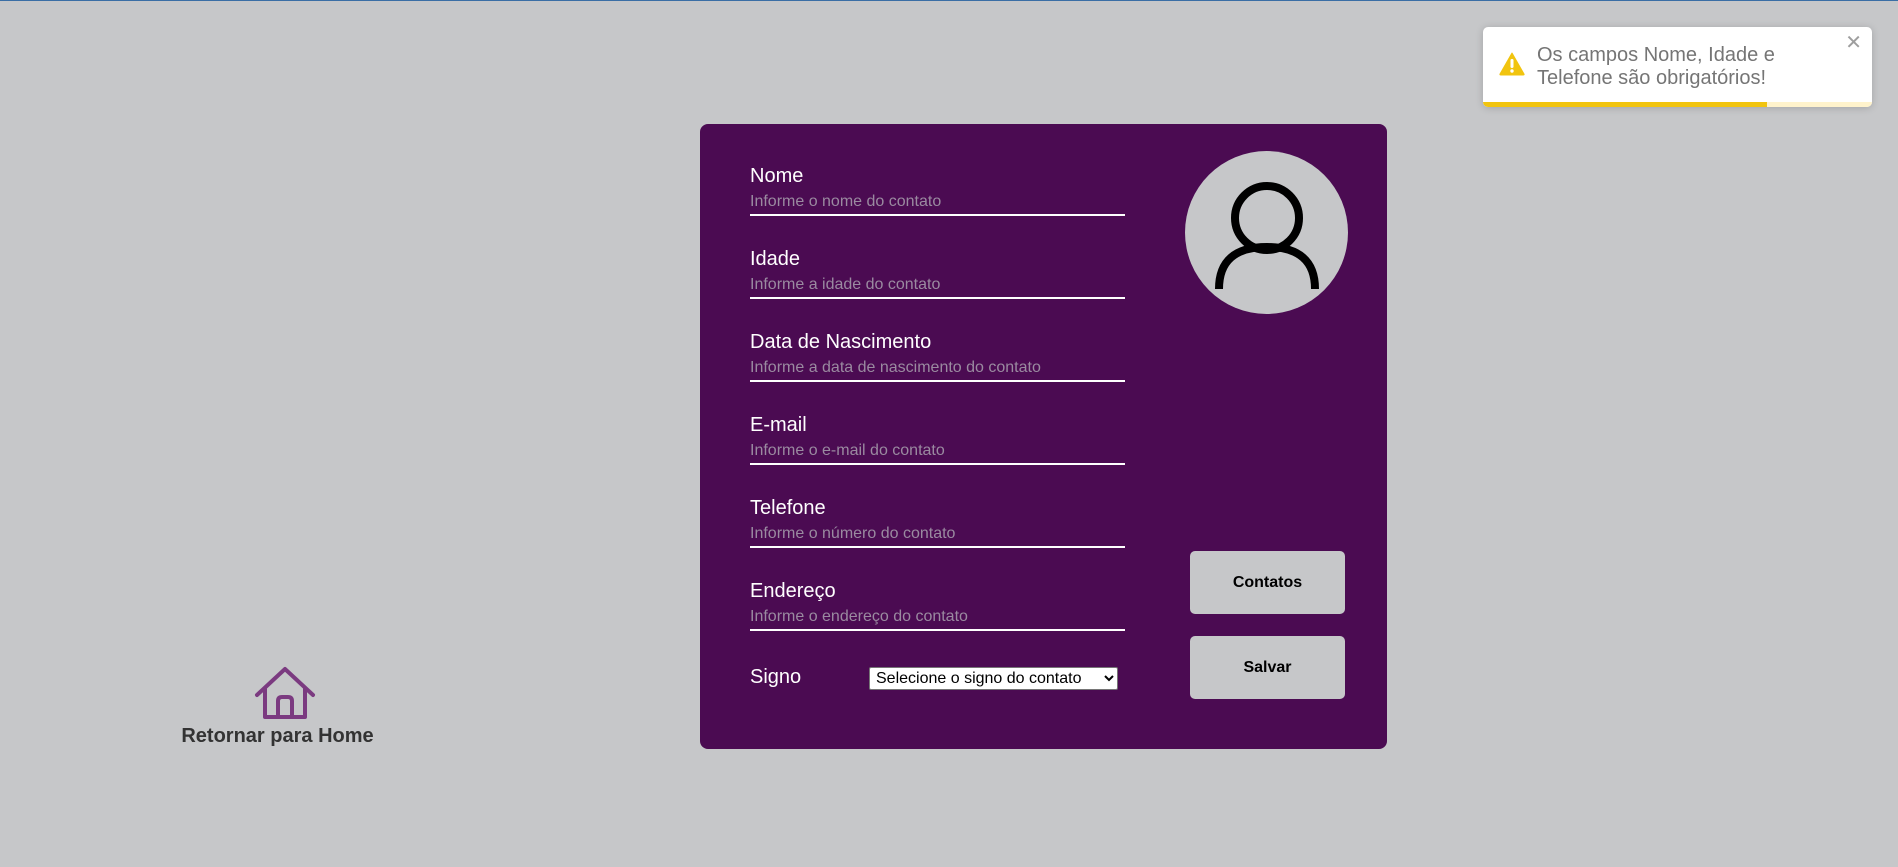 The height and width of the screenshot is (867, 1898). I want to click on toast-progress-fill, so click(1625, 104).